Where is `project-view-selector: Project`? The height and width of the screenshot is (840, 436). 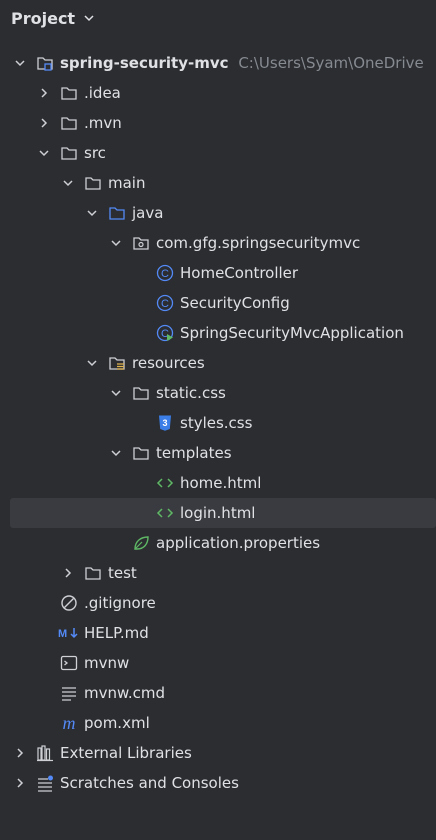
project-view-selector: Project is located at coordinates (43, 18).